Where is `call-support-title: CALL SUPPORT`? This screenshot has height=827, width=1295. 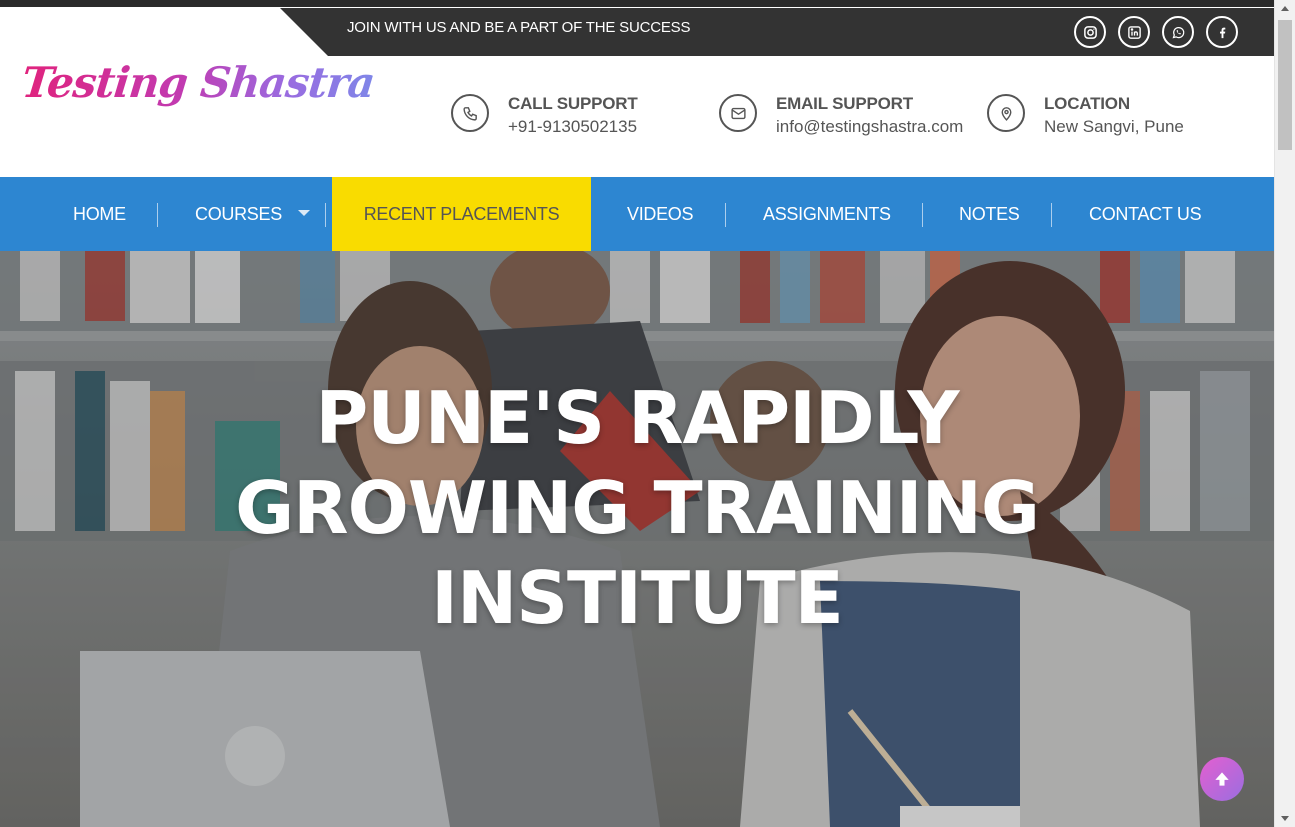
call-support-title: CALL SUPPORT is located at coordinates (573, 103).